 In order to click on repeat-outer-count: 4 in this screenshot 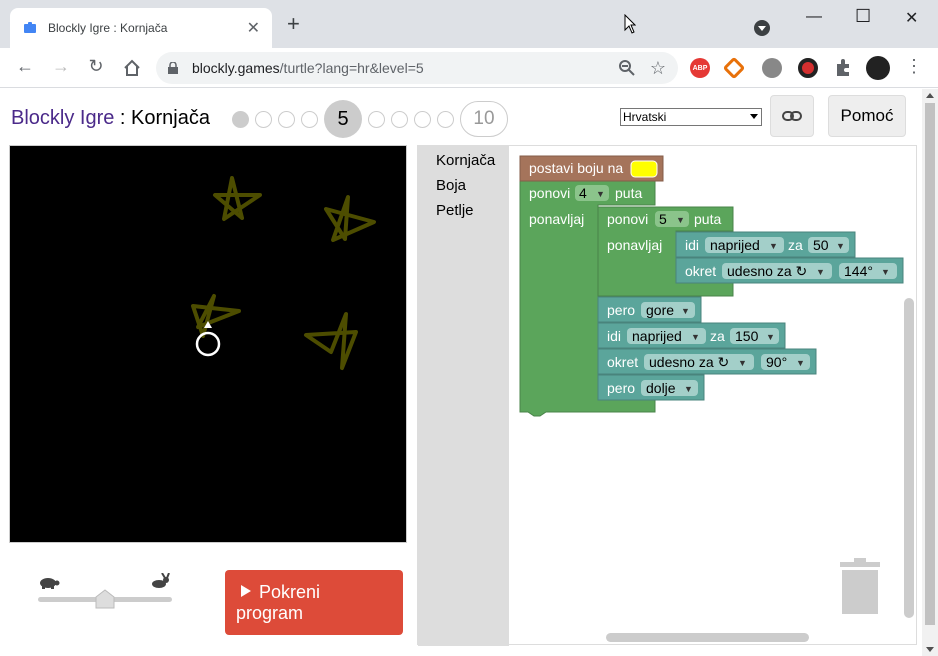, I will do `click(583, 193)`.